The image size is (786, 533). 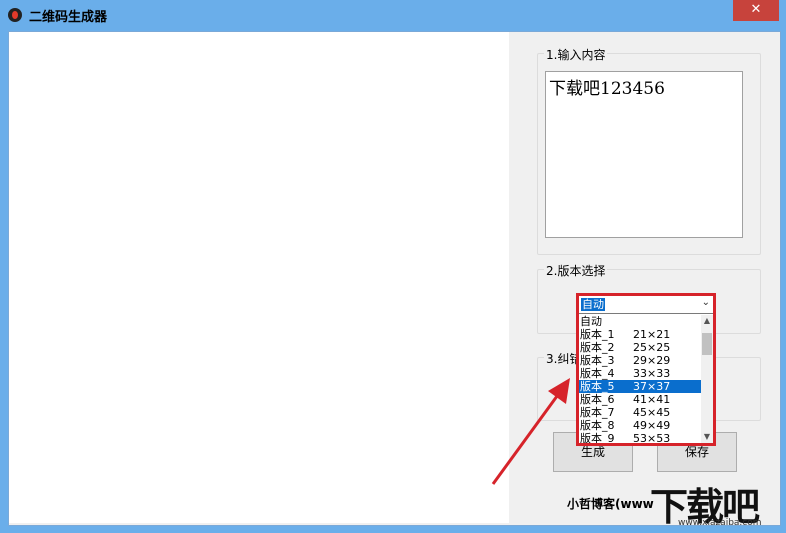 I want to click on version-option: 版本_2 25×25, so click(x=640, y=347).